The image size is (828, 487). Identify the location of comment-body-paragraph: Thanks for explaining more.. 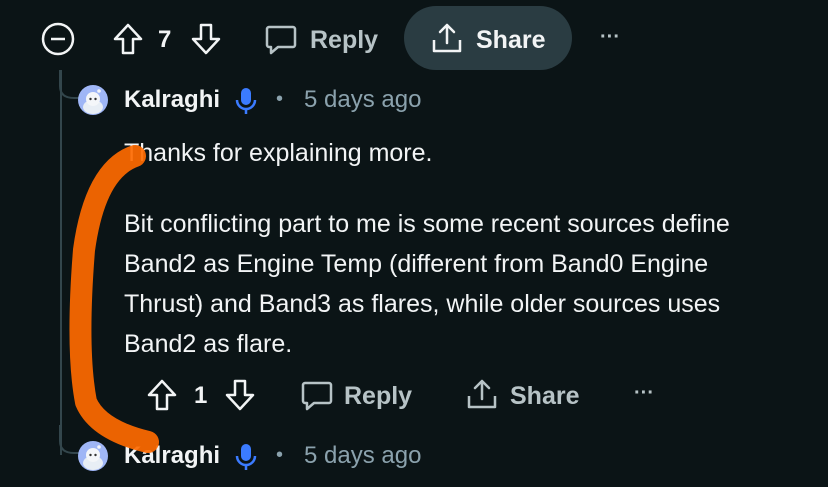
(278, 153).